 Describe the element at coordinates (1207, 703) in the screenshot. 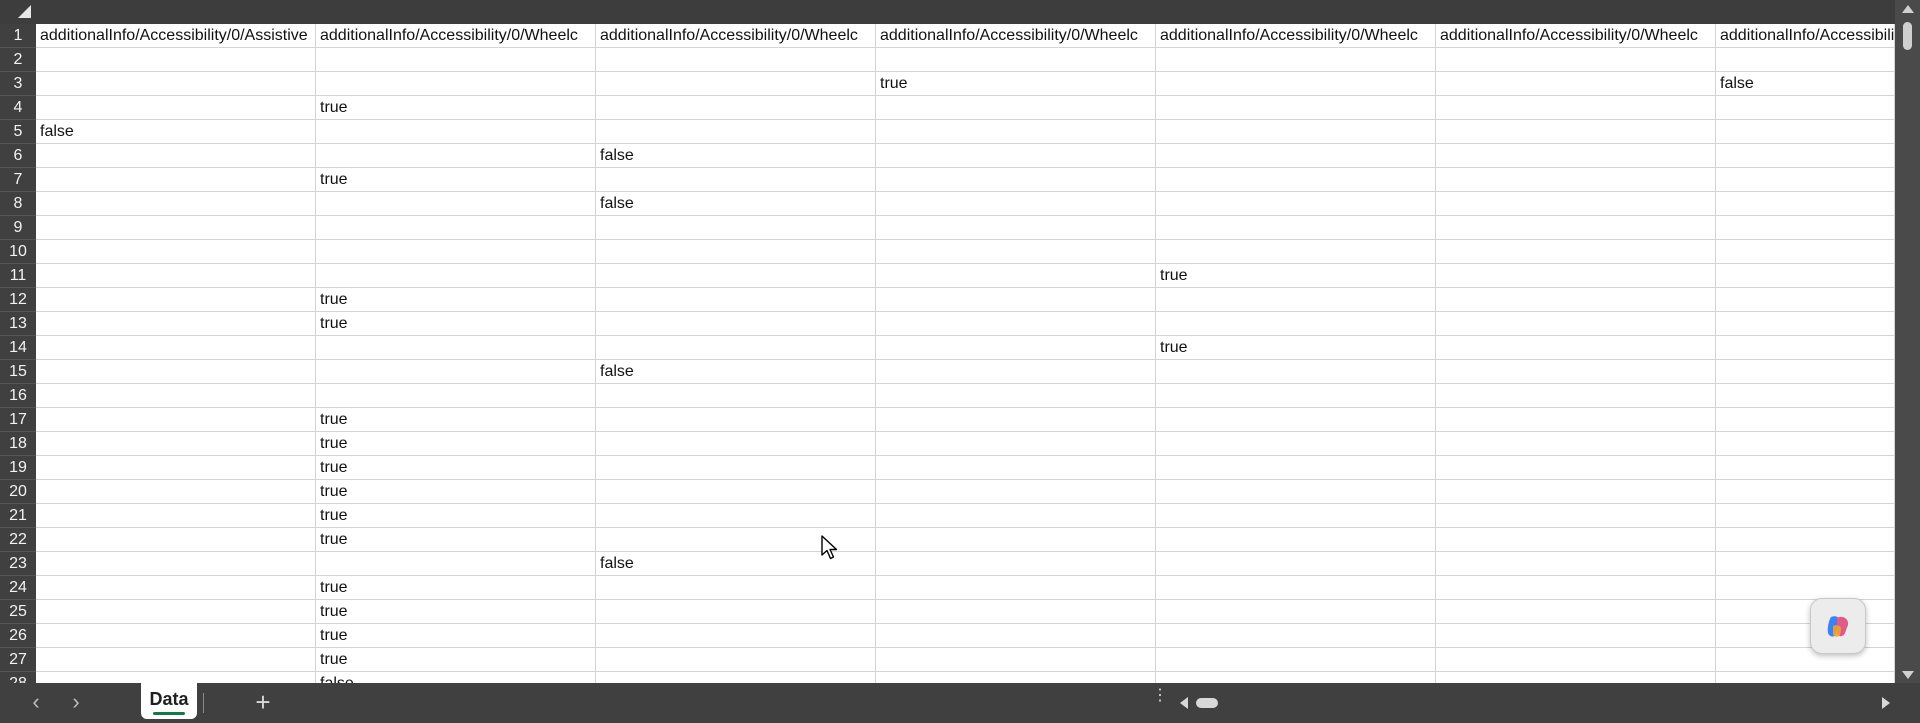

I see `horizontal-scroll-thumb` at that location.